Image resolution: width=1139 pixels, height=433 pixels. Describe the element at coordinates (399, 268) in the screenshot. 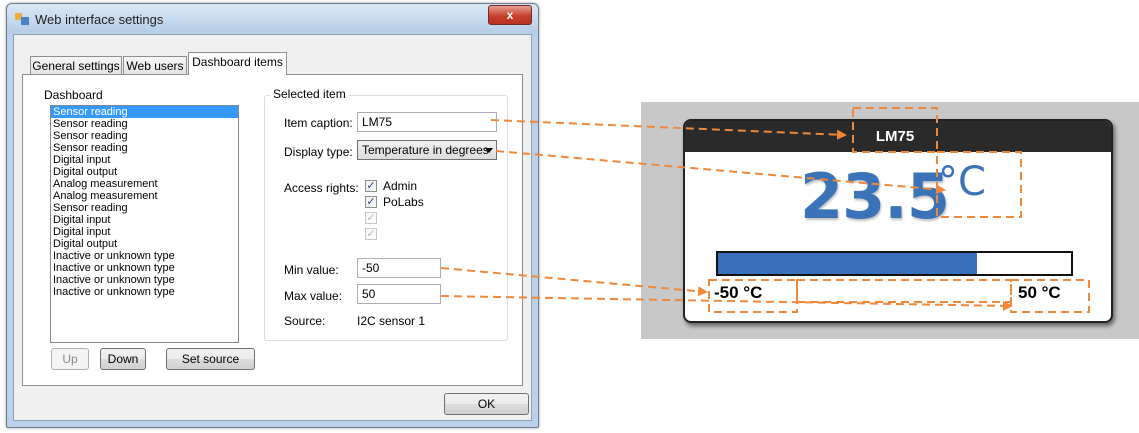

I see `min-value-input: -50` at that location.